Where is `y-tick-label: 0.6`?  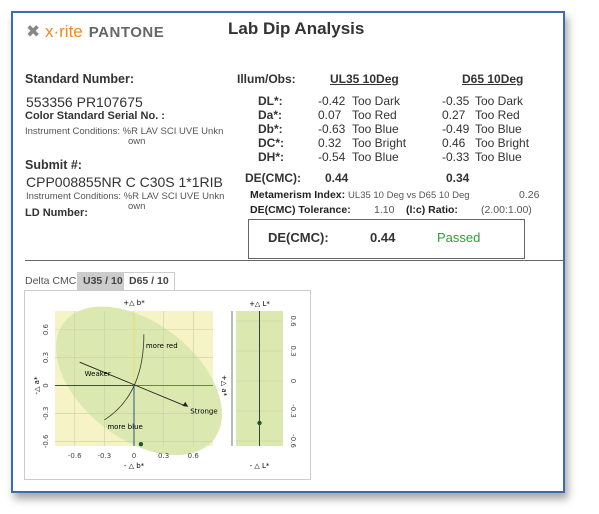
y-tick-label: 0.6 is located at coordinates (46, 330).